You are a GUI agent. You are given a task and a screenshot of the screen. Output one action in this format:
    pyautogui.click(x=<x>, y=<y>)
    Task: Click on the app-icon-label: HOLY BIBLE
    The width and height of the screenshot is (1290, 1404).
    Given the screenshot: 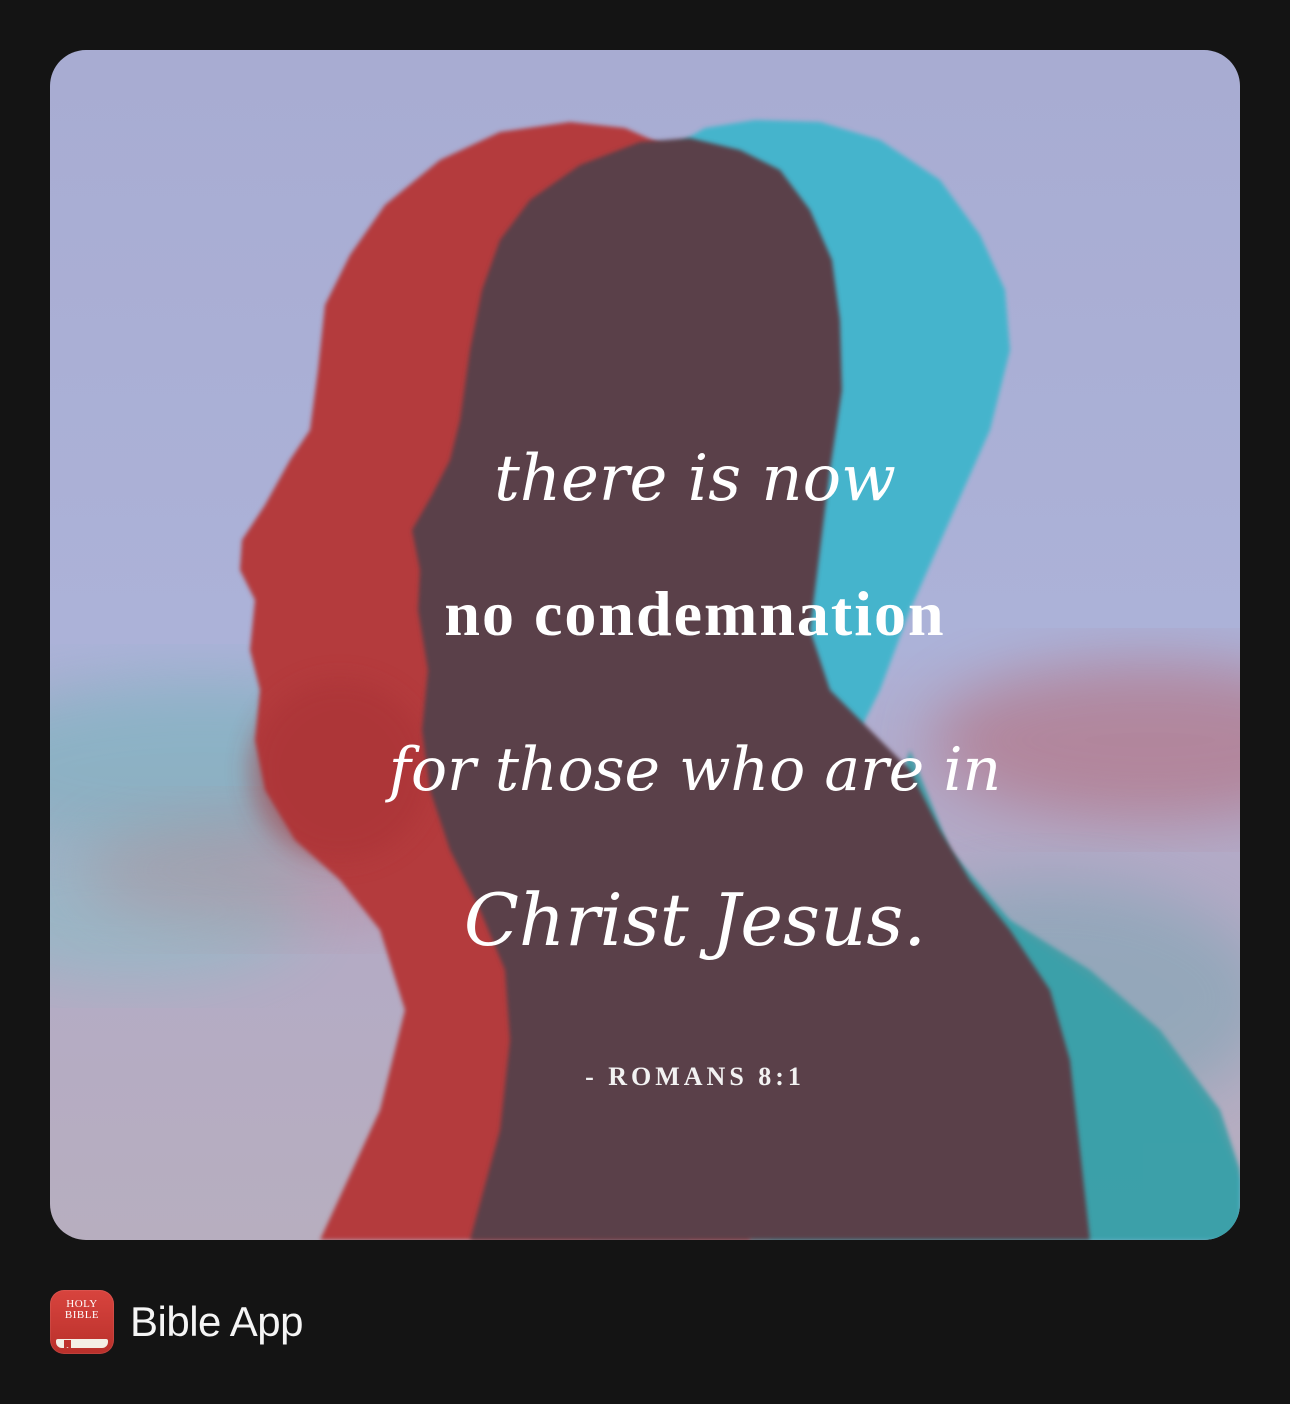 What is the action you would take?
    pyautogui.click(x=82, y=1309)
    